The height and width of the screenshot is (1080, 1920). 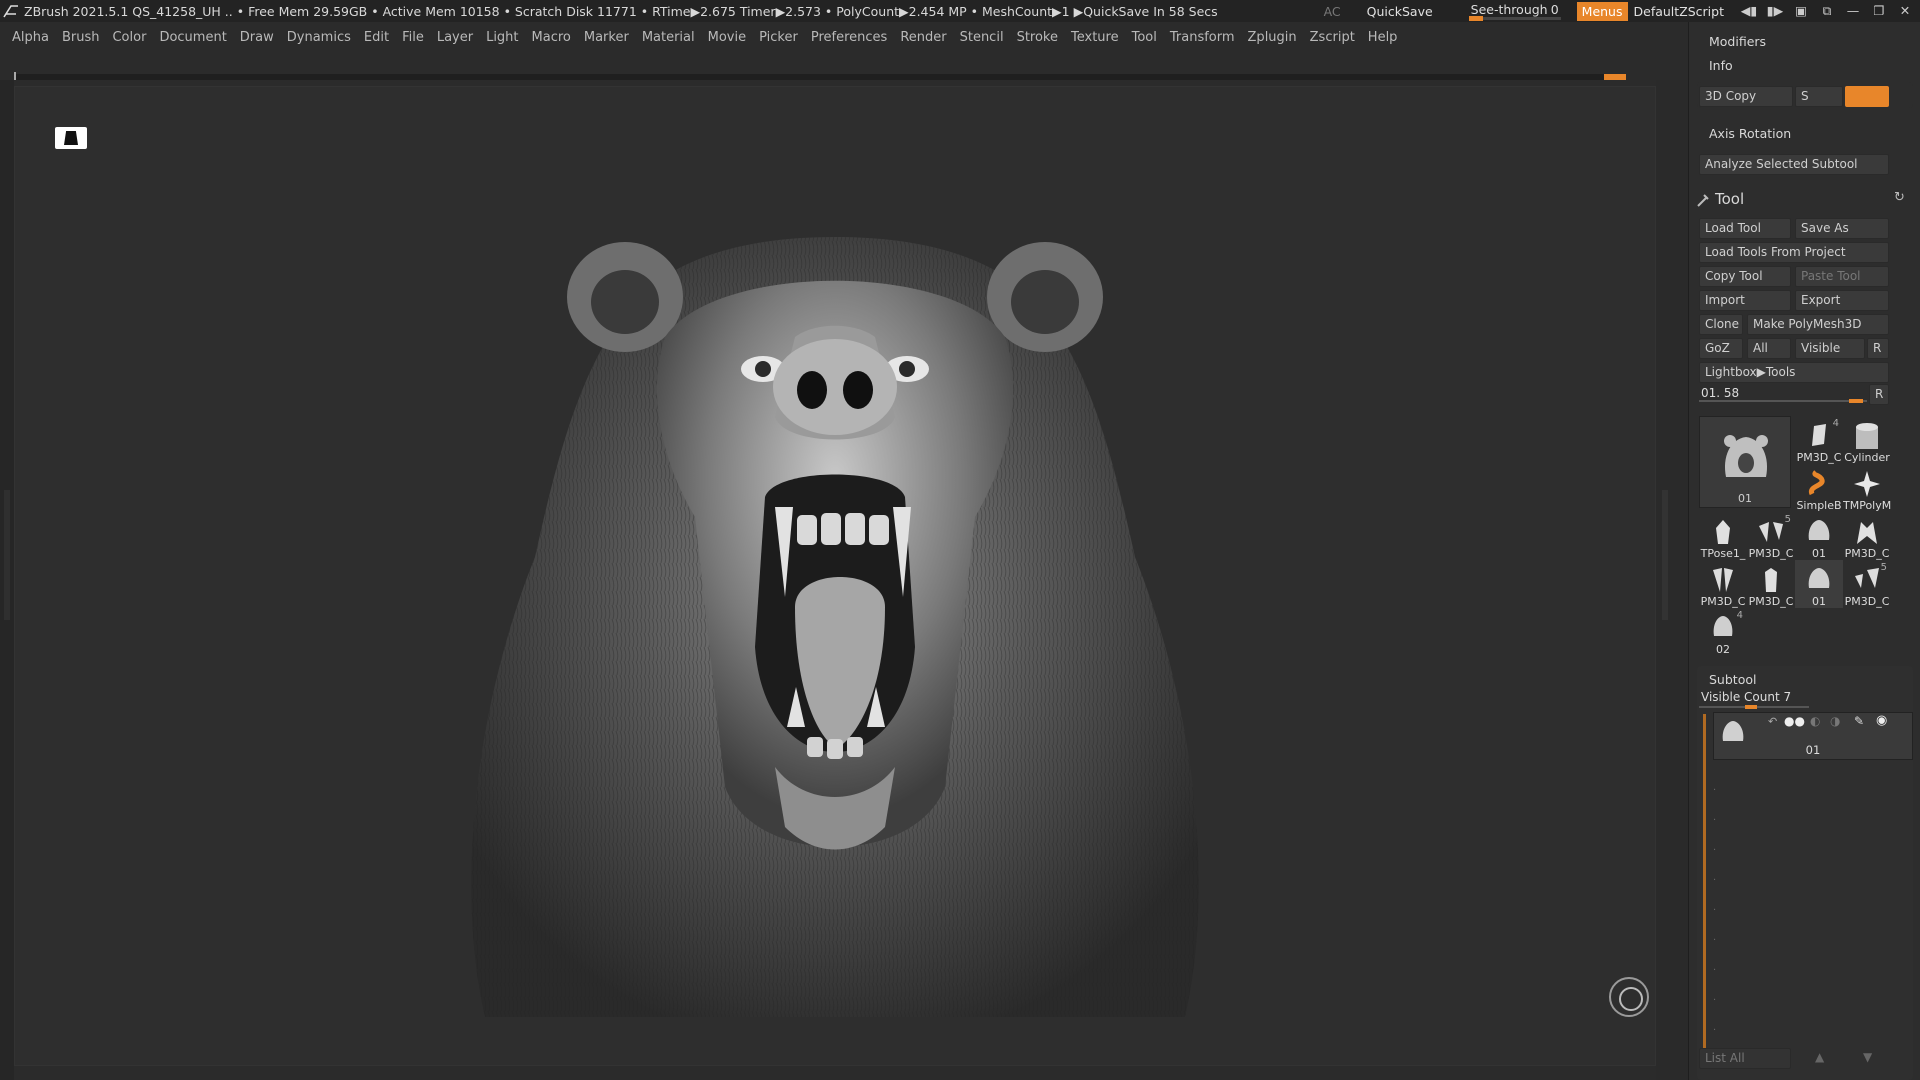 I want to click on goz-visible-button: Visible, so click(x=1830, y=348).